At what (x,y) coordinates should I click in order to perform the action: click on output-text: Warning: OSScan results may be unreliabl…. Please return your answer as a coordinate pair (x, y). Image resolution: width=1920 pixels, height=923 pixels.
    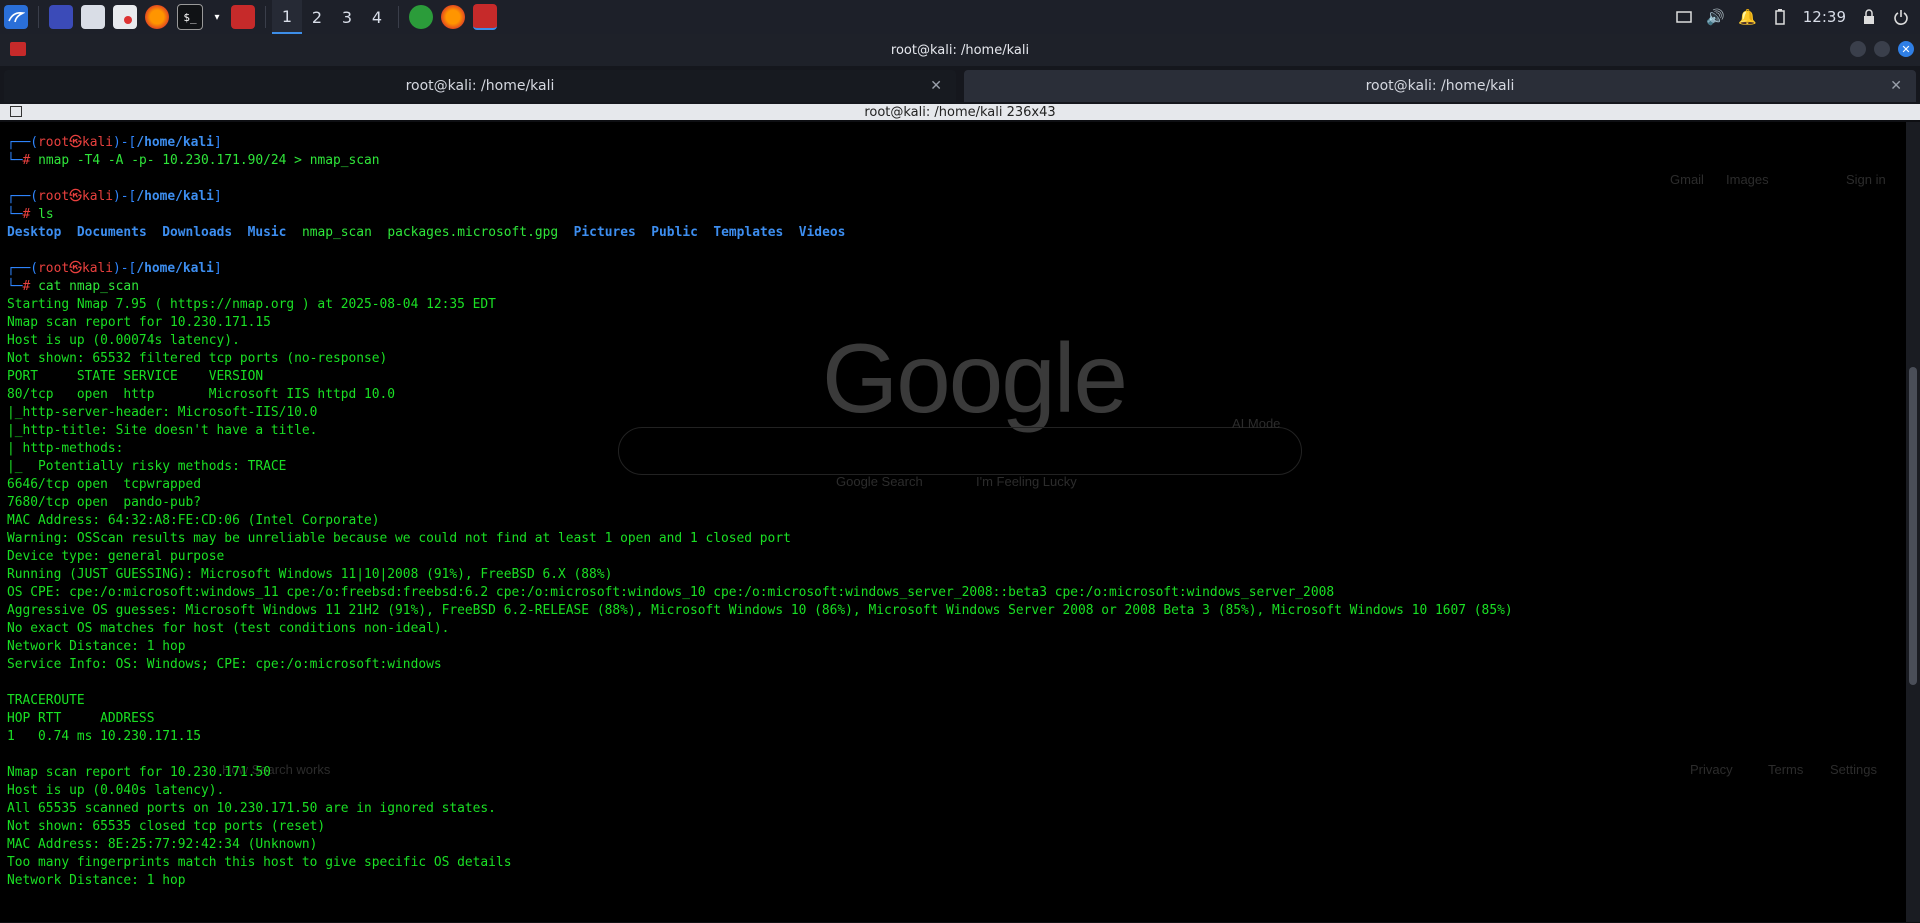
    Looking at the image, I should click on (399, 538).